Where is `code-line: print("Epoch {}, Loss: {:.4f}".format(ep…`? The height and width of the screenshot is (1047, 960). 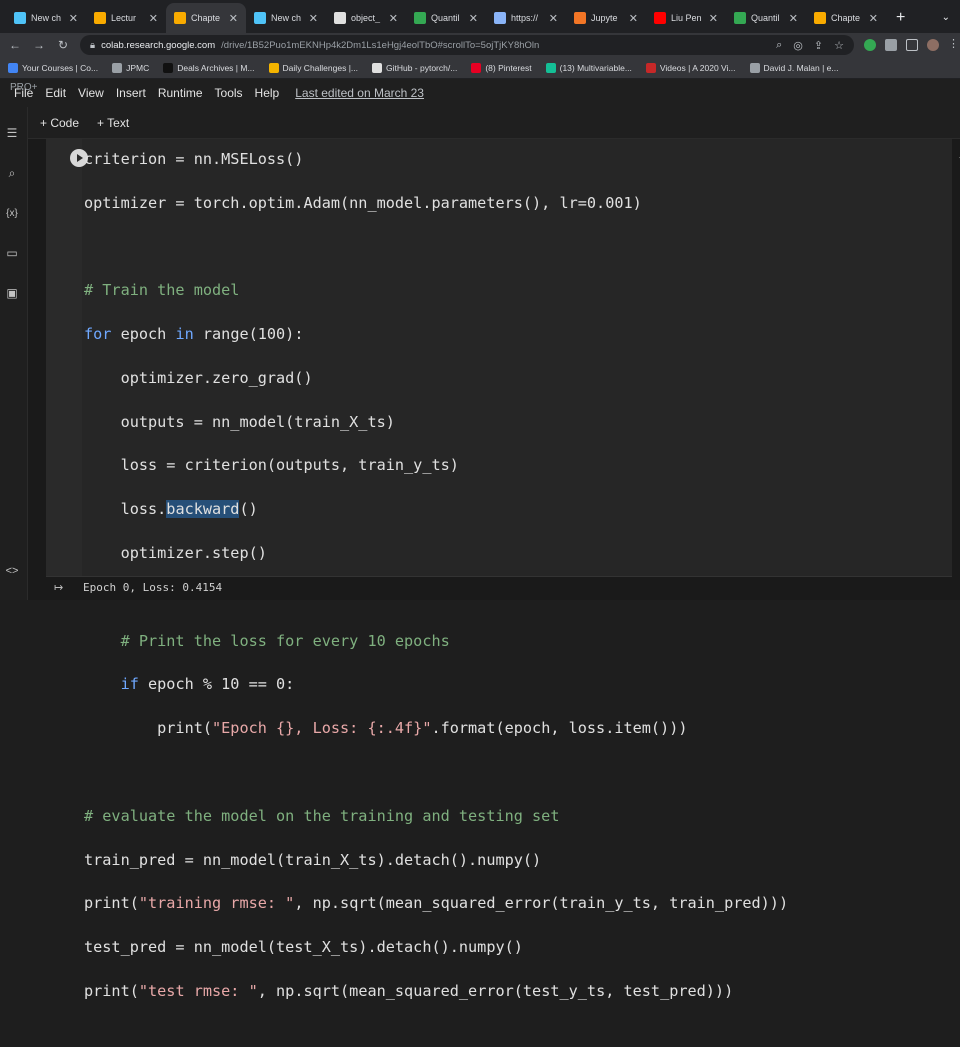
code-line: print("Epoch {}, Loss: {:.4f}".format(ep… is located at coordinates (386, 728).